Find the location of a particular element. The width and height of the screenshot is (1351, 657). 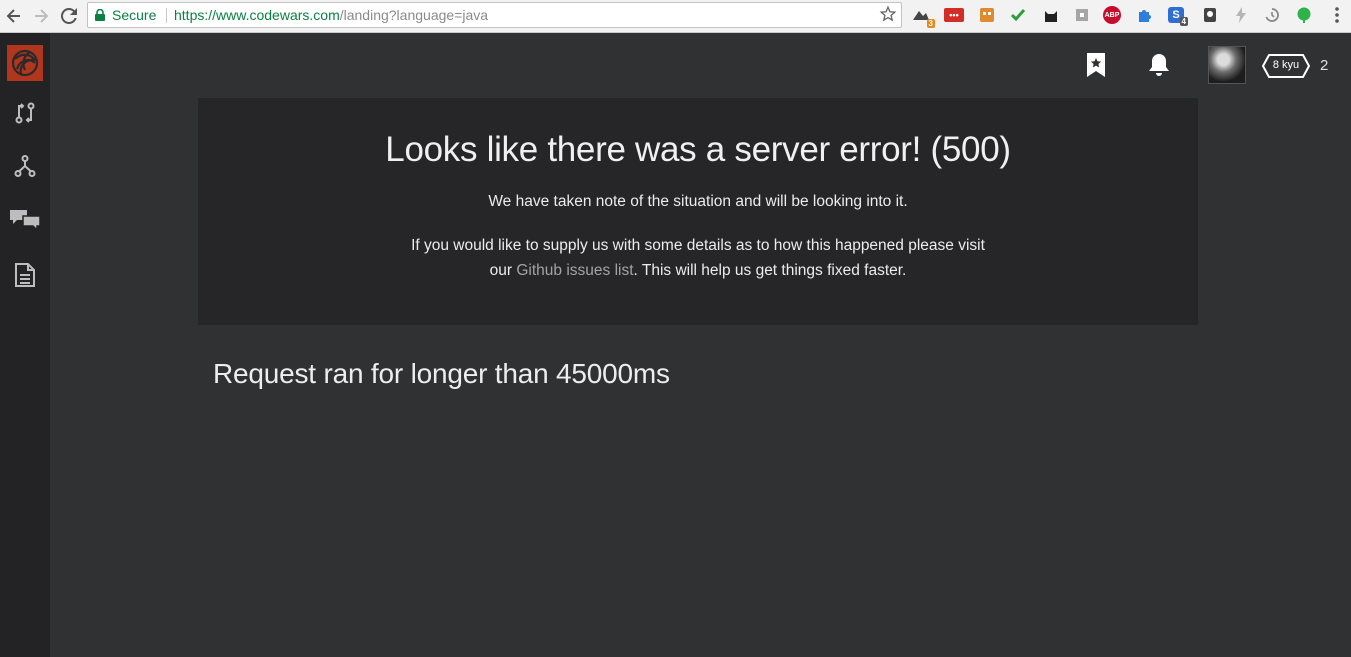

sidebar-item-training is located at coordinates (25, 113).